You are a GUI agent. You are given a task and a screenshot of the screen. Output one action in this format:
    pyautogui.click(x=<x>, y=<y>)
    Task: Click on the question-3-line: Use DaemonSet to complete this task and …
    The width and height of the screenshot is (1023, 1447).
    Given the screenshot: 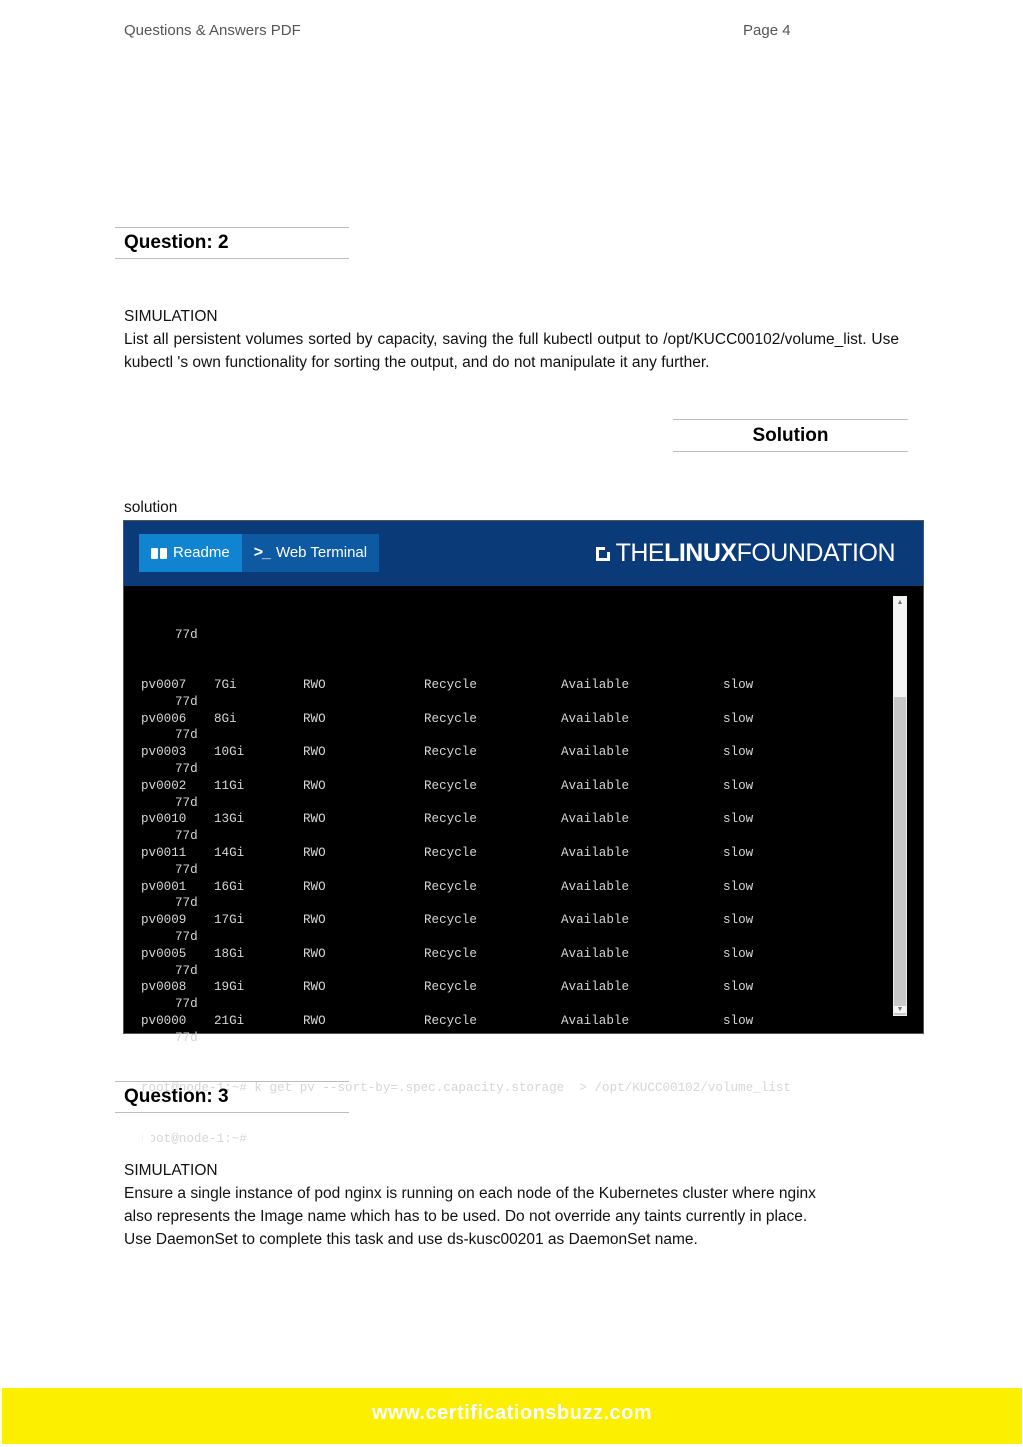 What is the action you would take?
    pyautogui.click(x=411, y=1239)
    